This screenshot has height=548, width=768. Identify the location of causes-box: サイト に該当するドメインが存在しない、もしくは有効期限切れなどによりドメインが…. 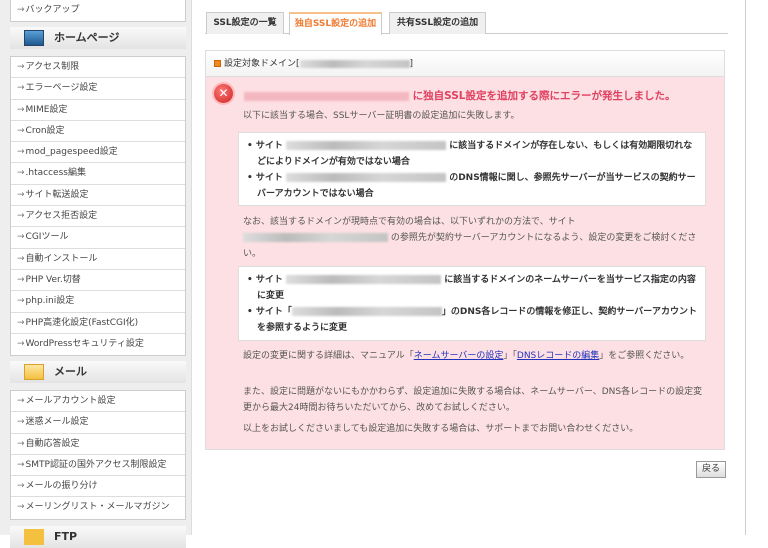
(472, 169).